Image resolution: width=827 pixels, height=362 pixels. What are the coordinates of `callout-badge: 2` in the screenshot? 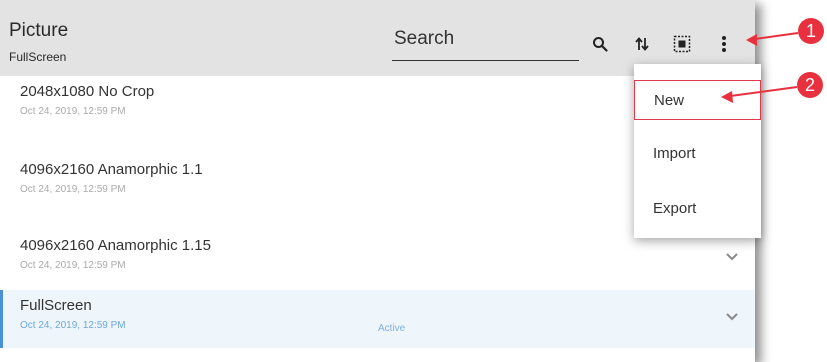 It's located at (810, 85).